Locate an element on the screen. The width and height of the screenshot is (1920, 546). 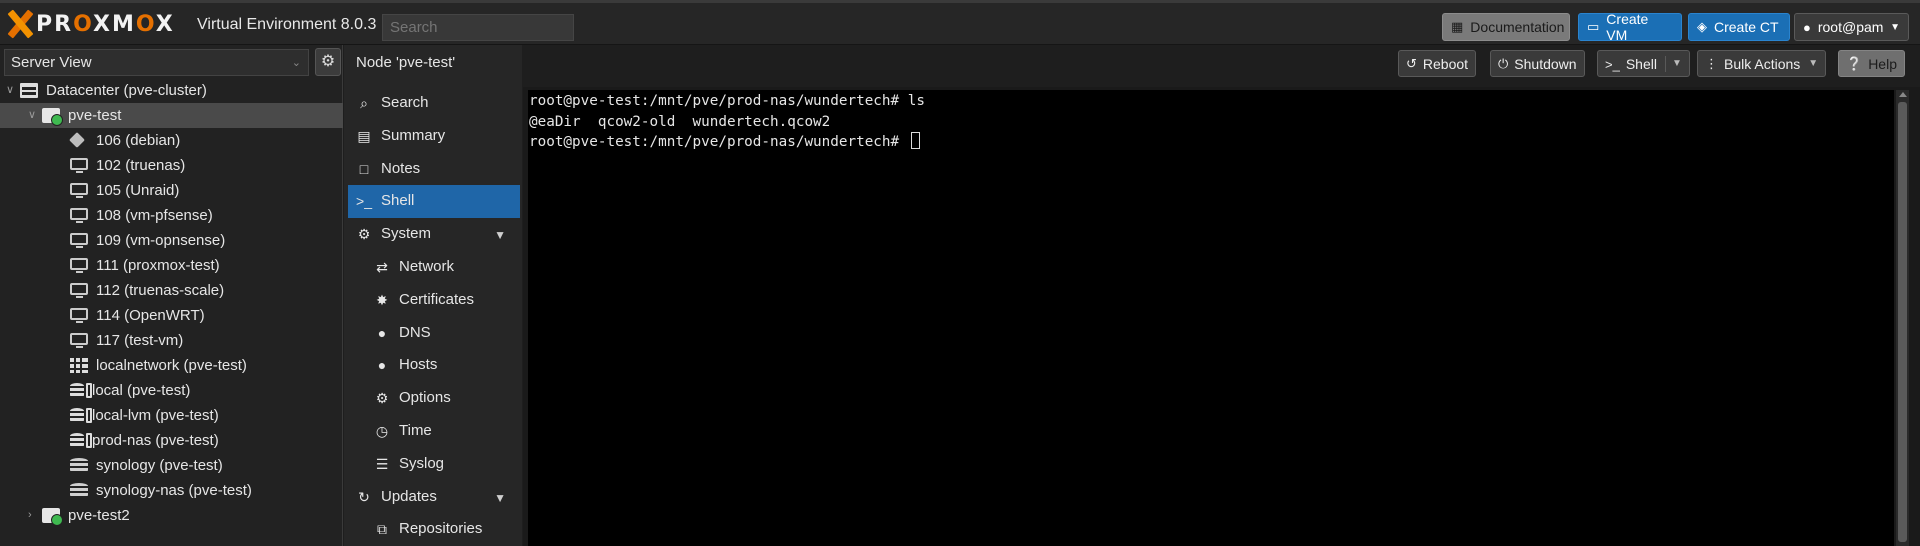
nav-item-network: ⇄ Network is located at coordinates (434, 267).